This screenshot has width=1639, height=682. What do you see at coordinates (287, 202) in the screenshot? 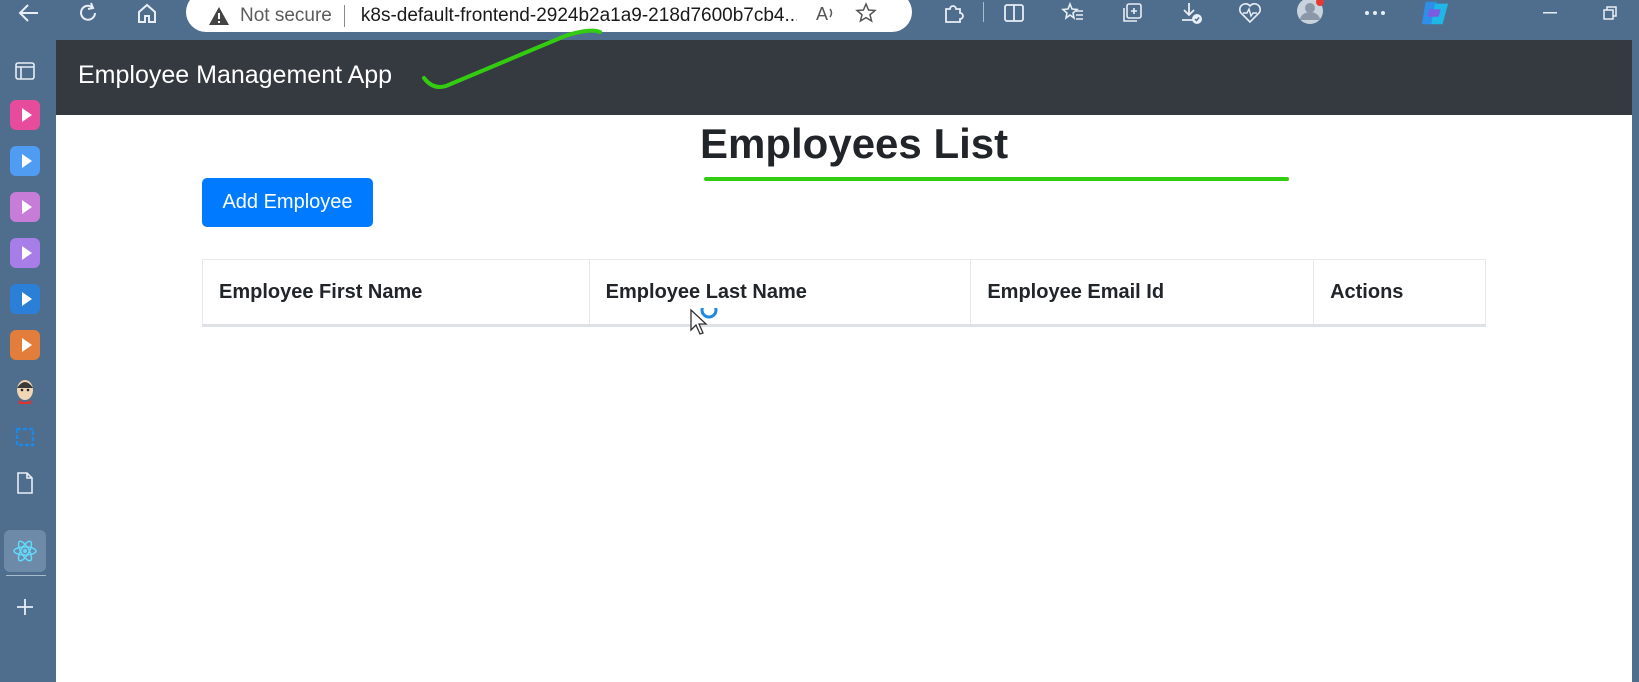
I see `add-employee-button: Add Employee` at bounding box center [287, 202].